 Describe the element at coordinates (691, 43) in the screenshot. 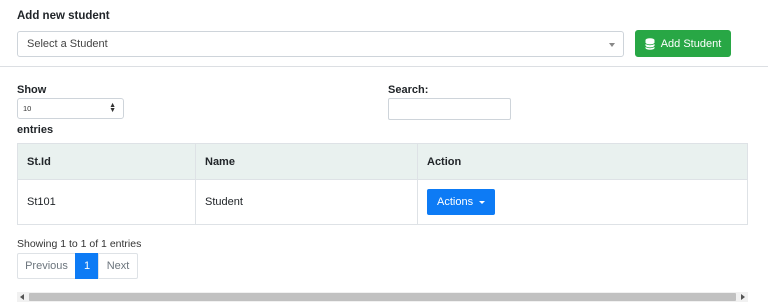

I see `add-student-button-label: Add Student` at that location.